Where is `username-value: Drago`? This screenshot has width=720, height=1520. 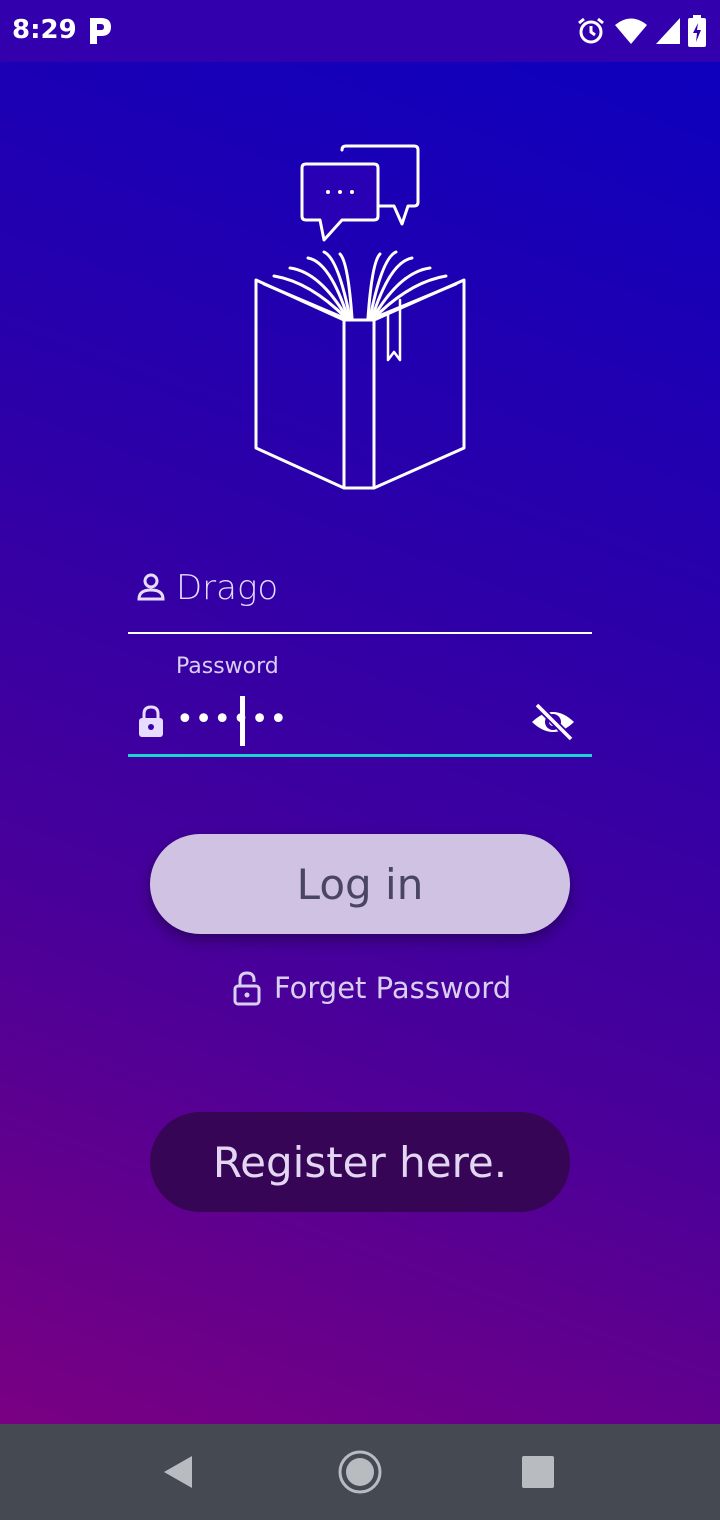 username-value: Drago is located at coordinates (227, 588).